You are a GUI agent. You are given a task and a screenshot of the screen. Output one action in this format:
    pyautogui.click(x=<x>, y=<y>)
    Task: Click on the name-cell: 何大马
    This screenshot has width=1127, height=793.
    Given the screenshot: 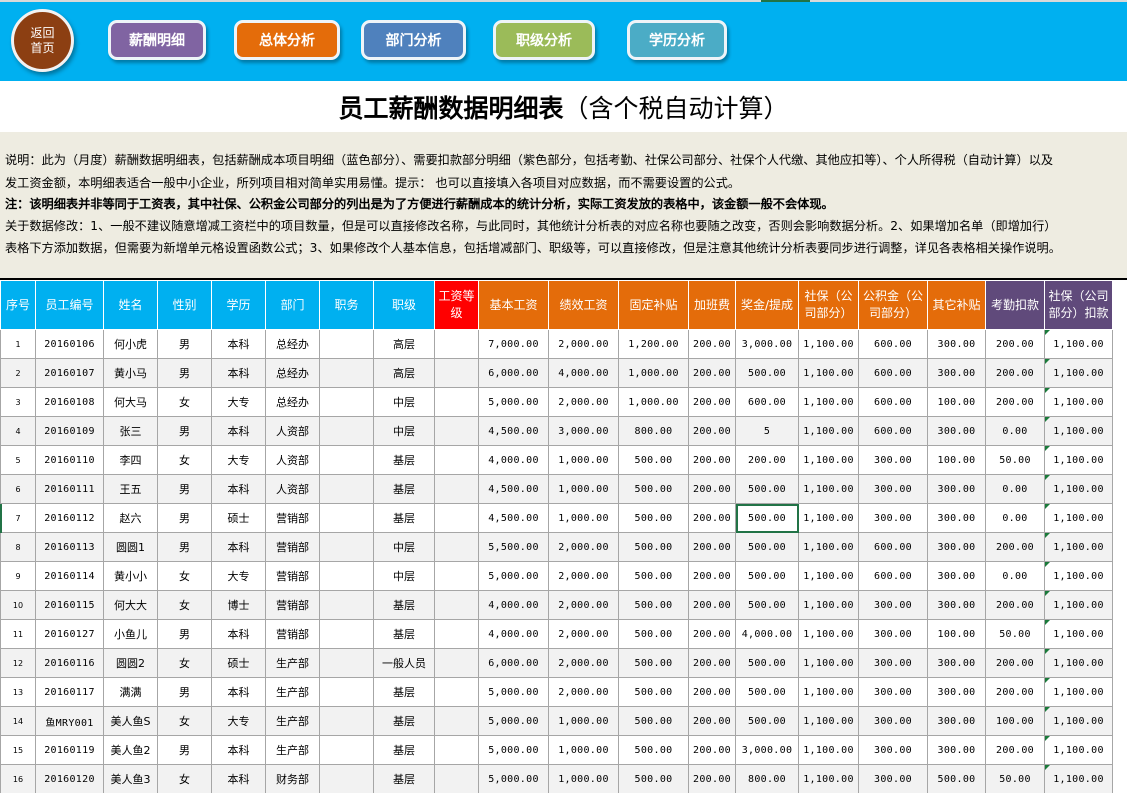 What is the action you would take?
    pyautogui.click(x=130, y=402)
    